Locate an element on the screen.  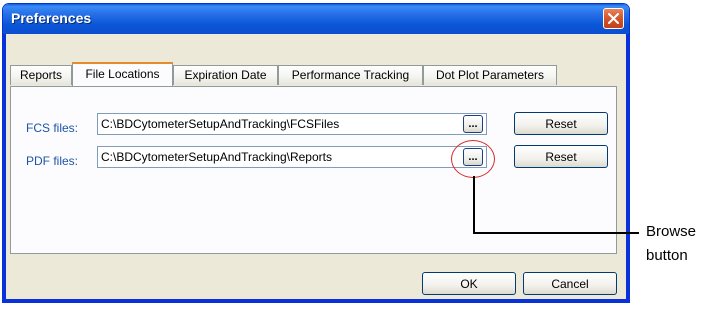
callout-label-line2: button is located at coordinates (667, 255).